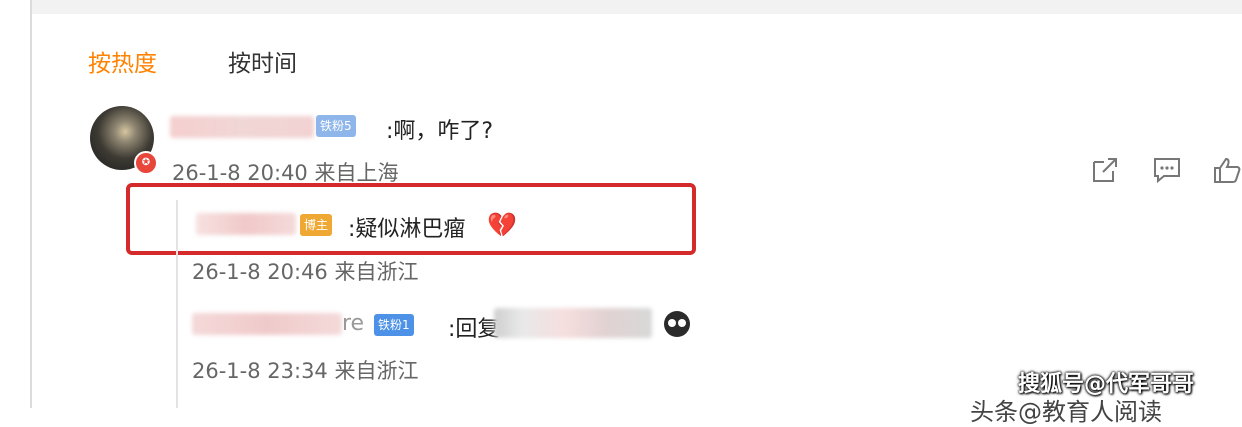 Image resolution: width=1242 pixels, height=427 pixels. What do you see at coordinates (316, 225) in the screenshot?
I see `blogger-badge: 博主` at bounding box center [316, 225].